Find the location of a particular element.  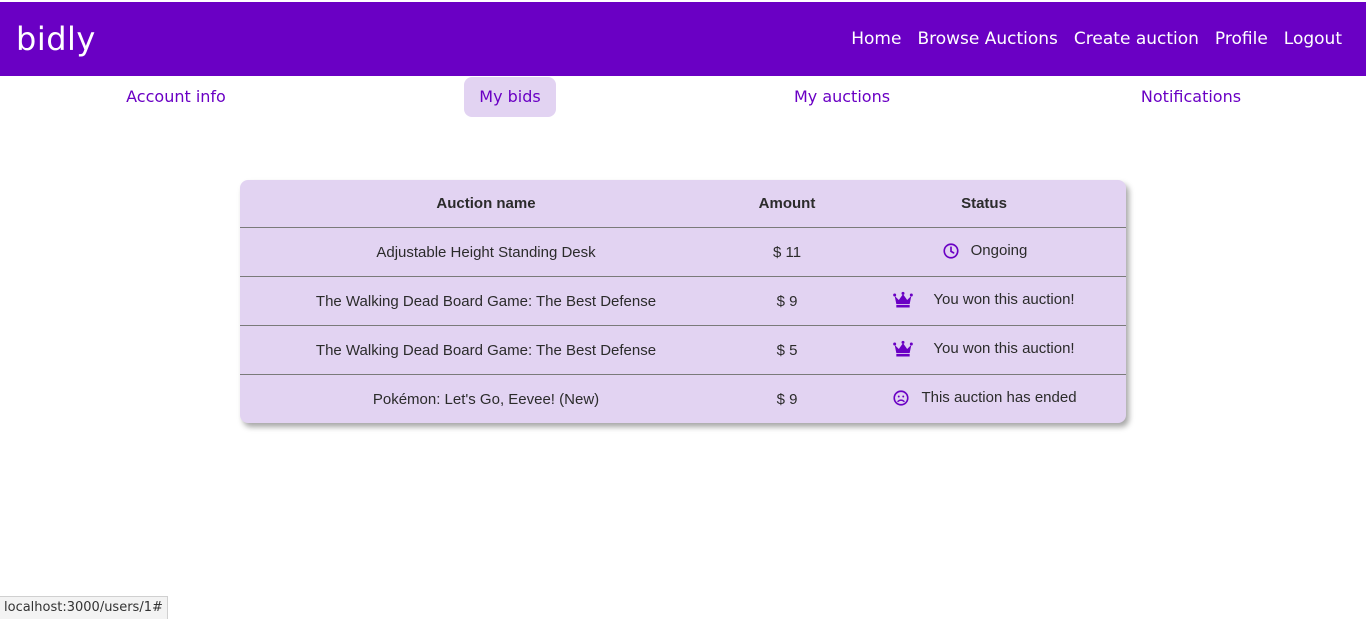

status-cell: This auction has ended is located at coordinates (984, 398).